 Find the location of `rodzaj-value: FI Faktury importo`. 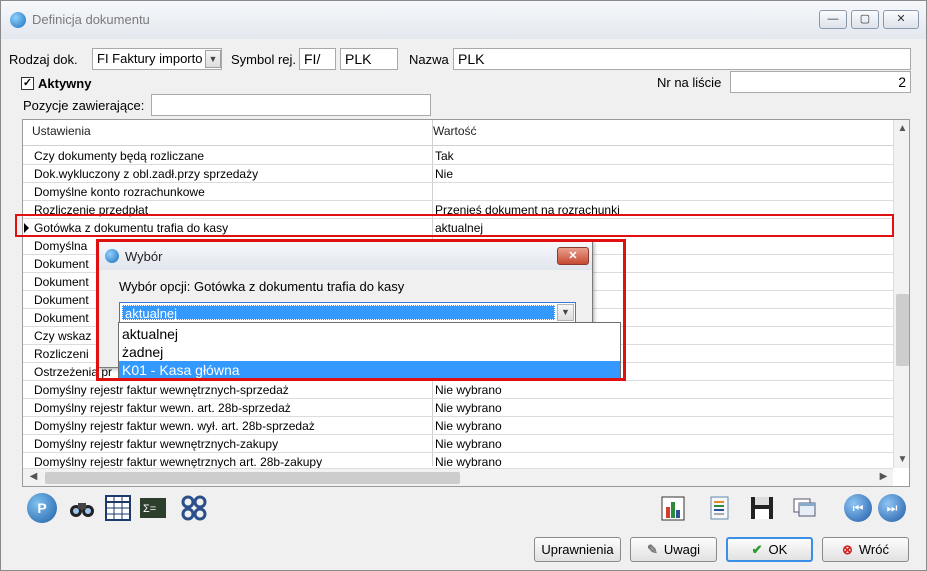

rodzaj-value: FI Faktury importo is located at coordinates (150, 58).